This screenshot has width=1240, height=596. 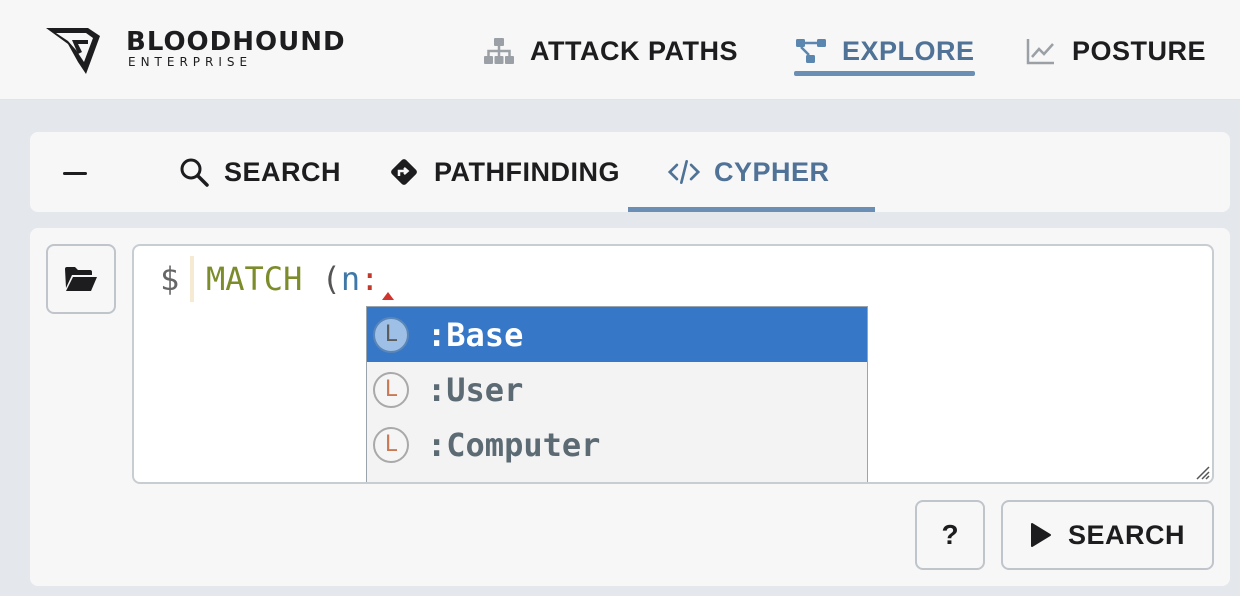 I want to click on code-icon, so click(x=684, y=172).